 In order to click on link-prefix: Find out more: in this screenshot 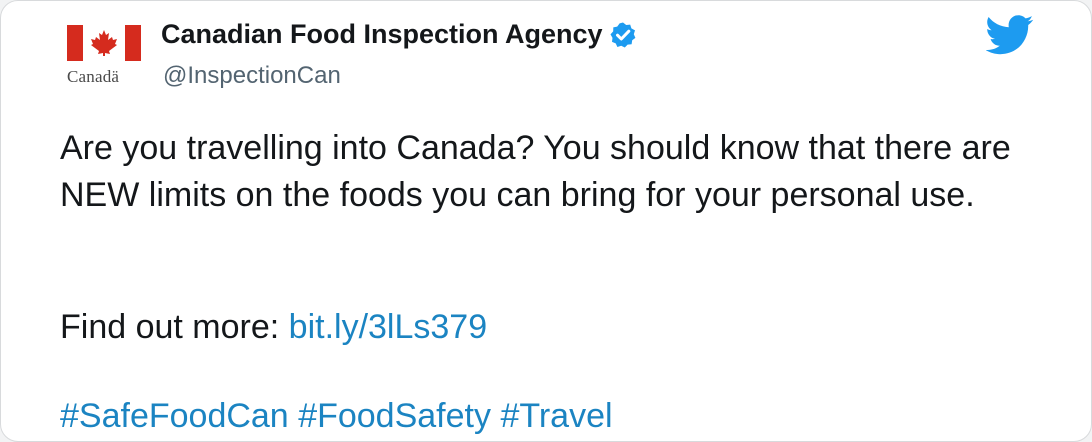, I will do `click(170, 327)`.